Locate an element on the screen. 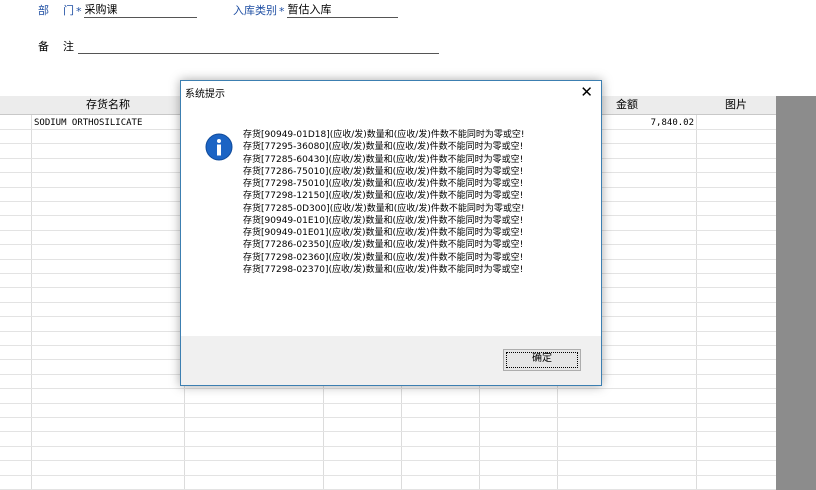 The image size is (816, 490). inbound-type-input: 暂估入库 is located at coordinates (342, 10).